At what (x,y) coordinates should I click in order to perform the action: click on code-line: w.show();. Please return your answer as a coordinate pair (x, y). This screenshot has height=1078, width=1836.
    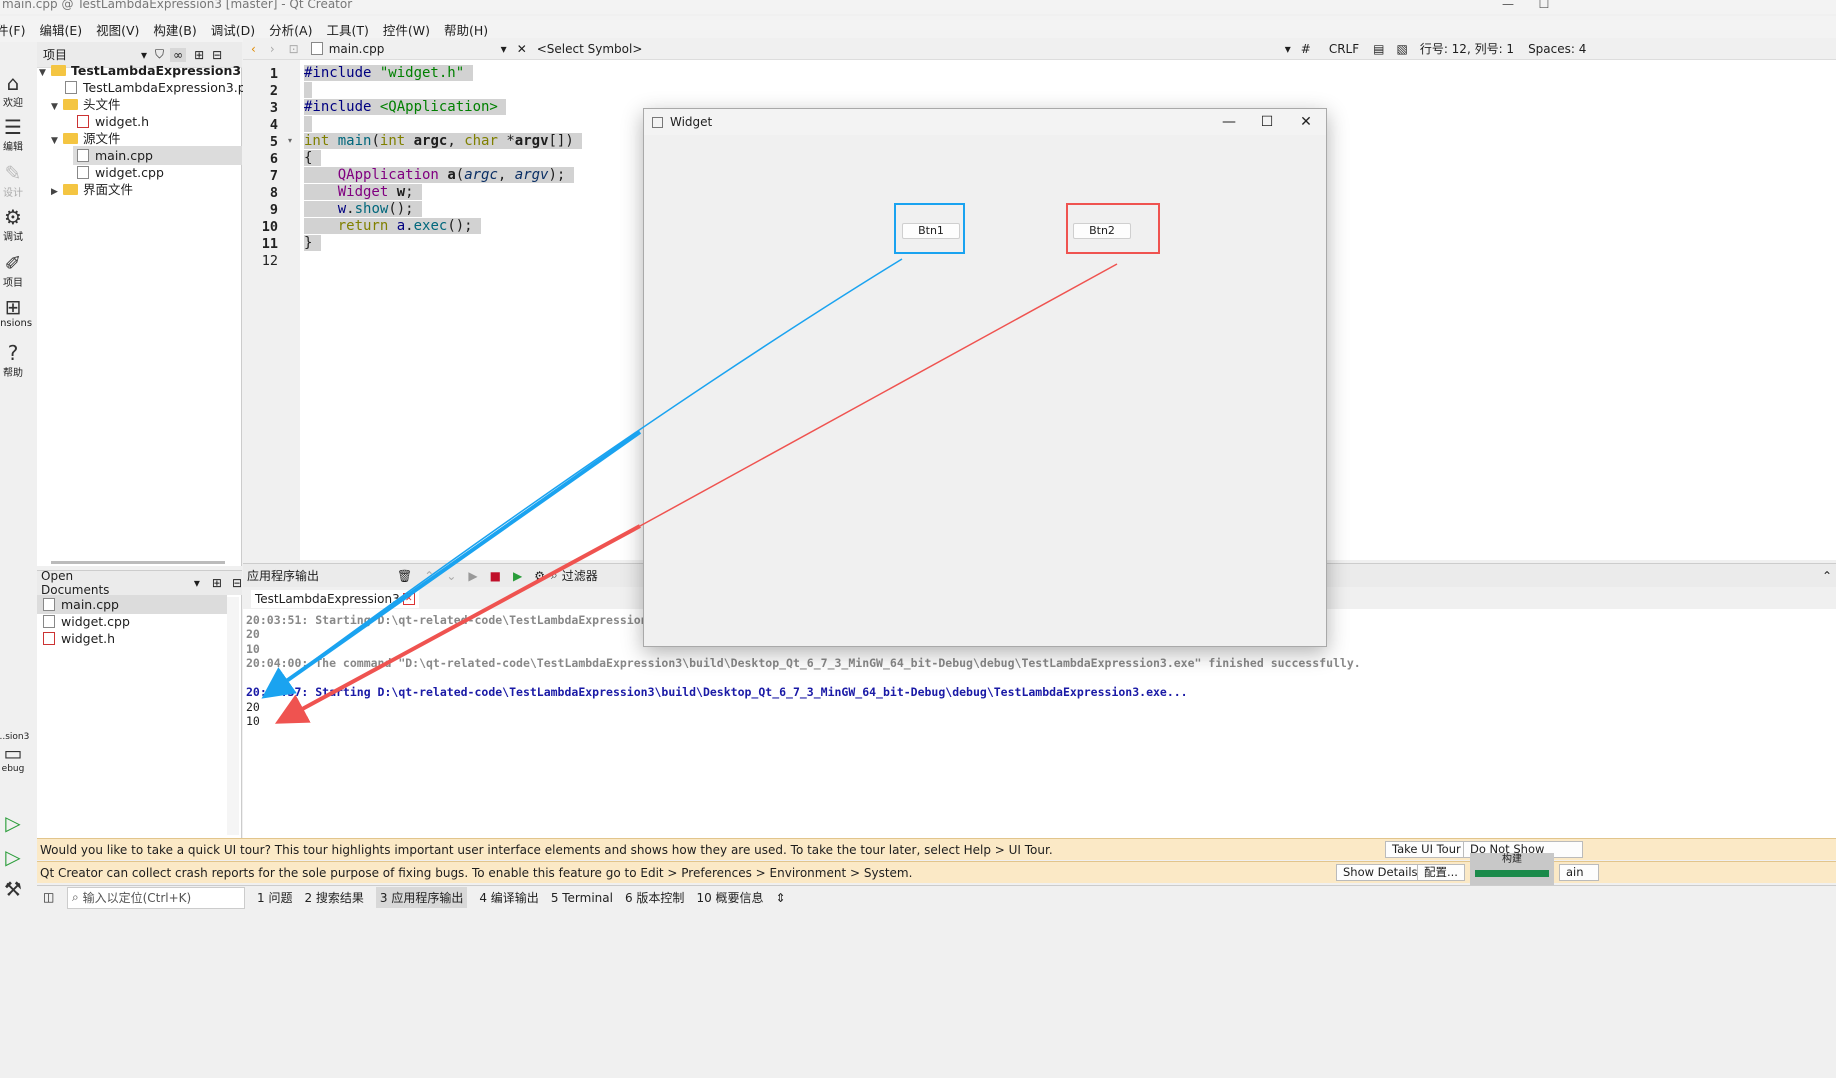
    Looking at the image, I should click on (363, 209).